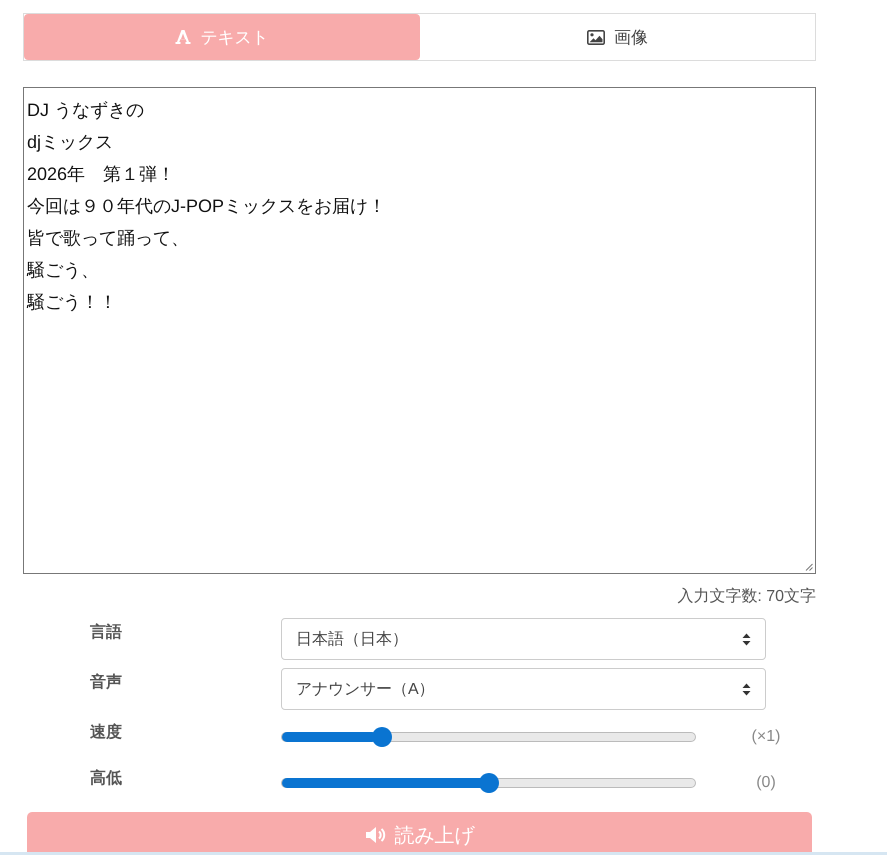  I want to click on slider-value: (0), so click(766, 783).